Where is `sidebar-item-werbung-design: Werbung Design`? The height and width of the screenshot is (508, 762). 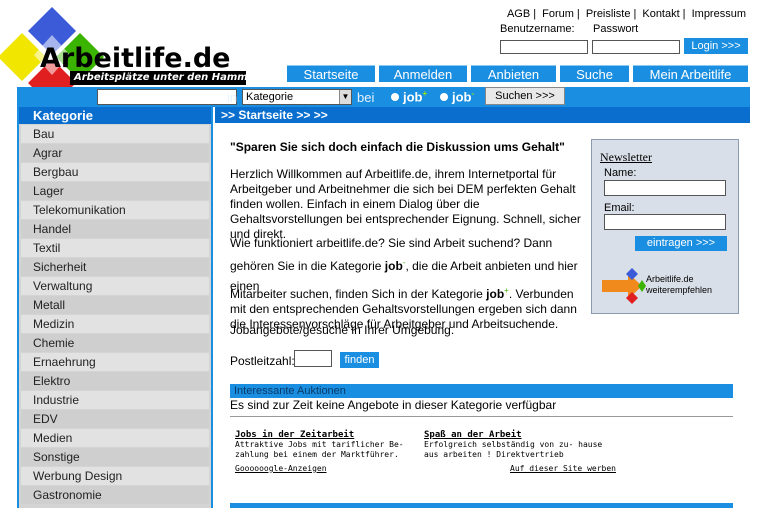 sidebar-item-werbung-design: Werbung Design is located at coordinates (115, 476).